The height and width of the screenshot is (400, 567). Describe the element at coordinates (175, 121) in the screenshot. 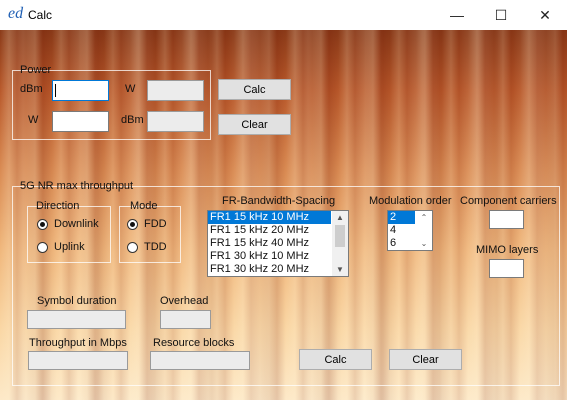

I see `dbm-output-field` at that location.